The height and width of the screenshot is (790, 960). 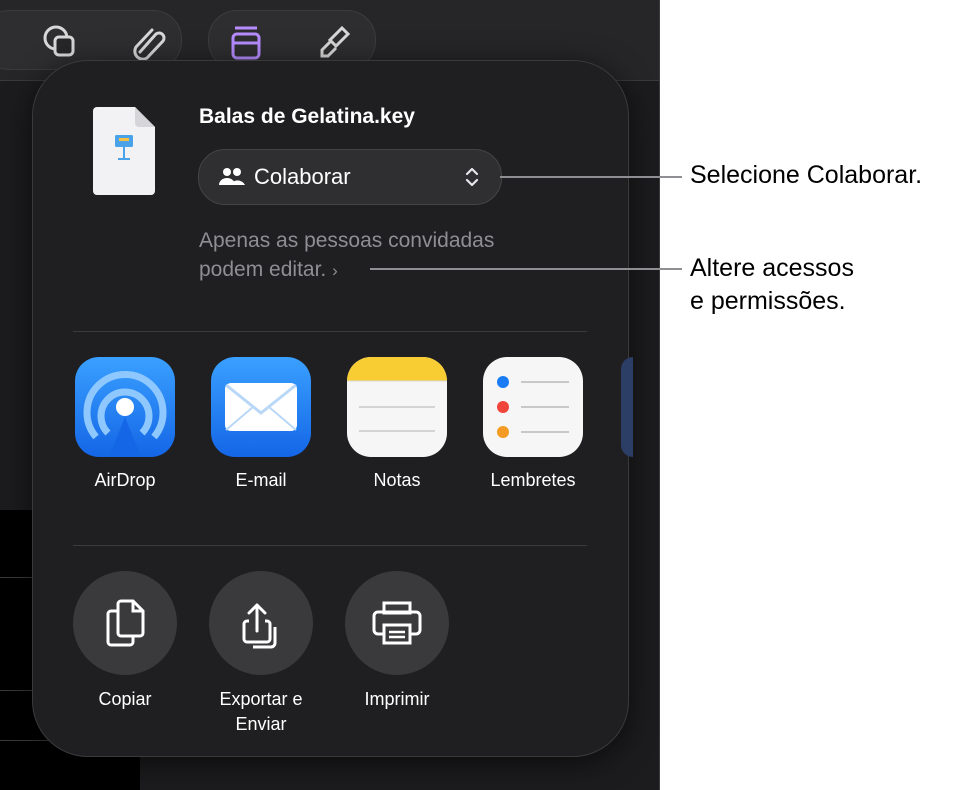 I want to click on more-apps-icon, so click(x=627, y=407).